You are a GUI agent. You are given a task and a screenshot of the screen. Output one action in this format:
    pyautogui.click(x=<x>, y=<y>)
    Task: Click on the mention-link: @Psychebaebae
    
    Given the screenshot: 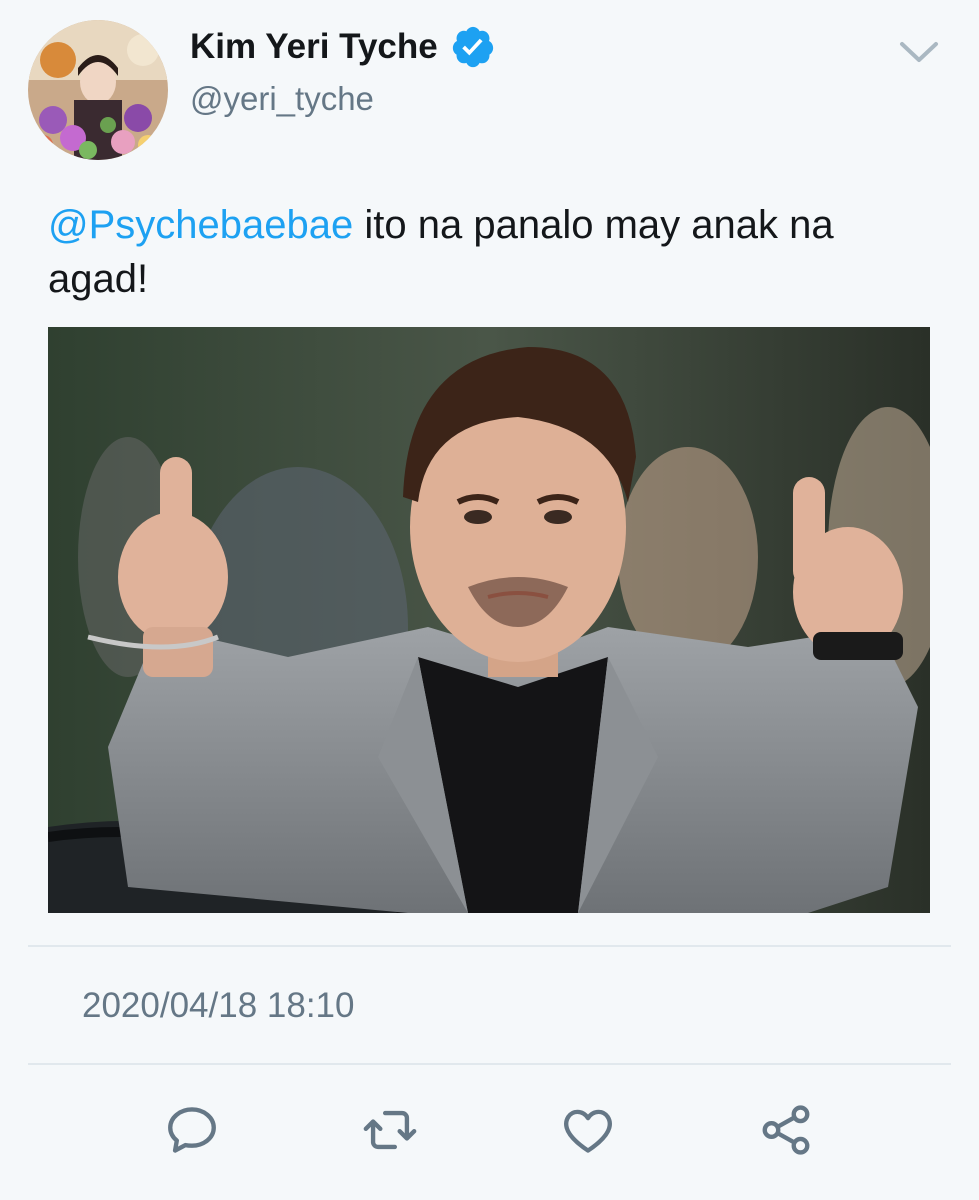 What is the action you would take?
    pyautogui.click(x=200, y=225)
    